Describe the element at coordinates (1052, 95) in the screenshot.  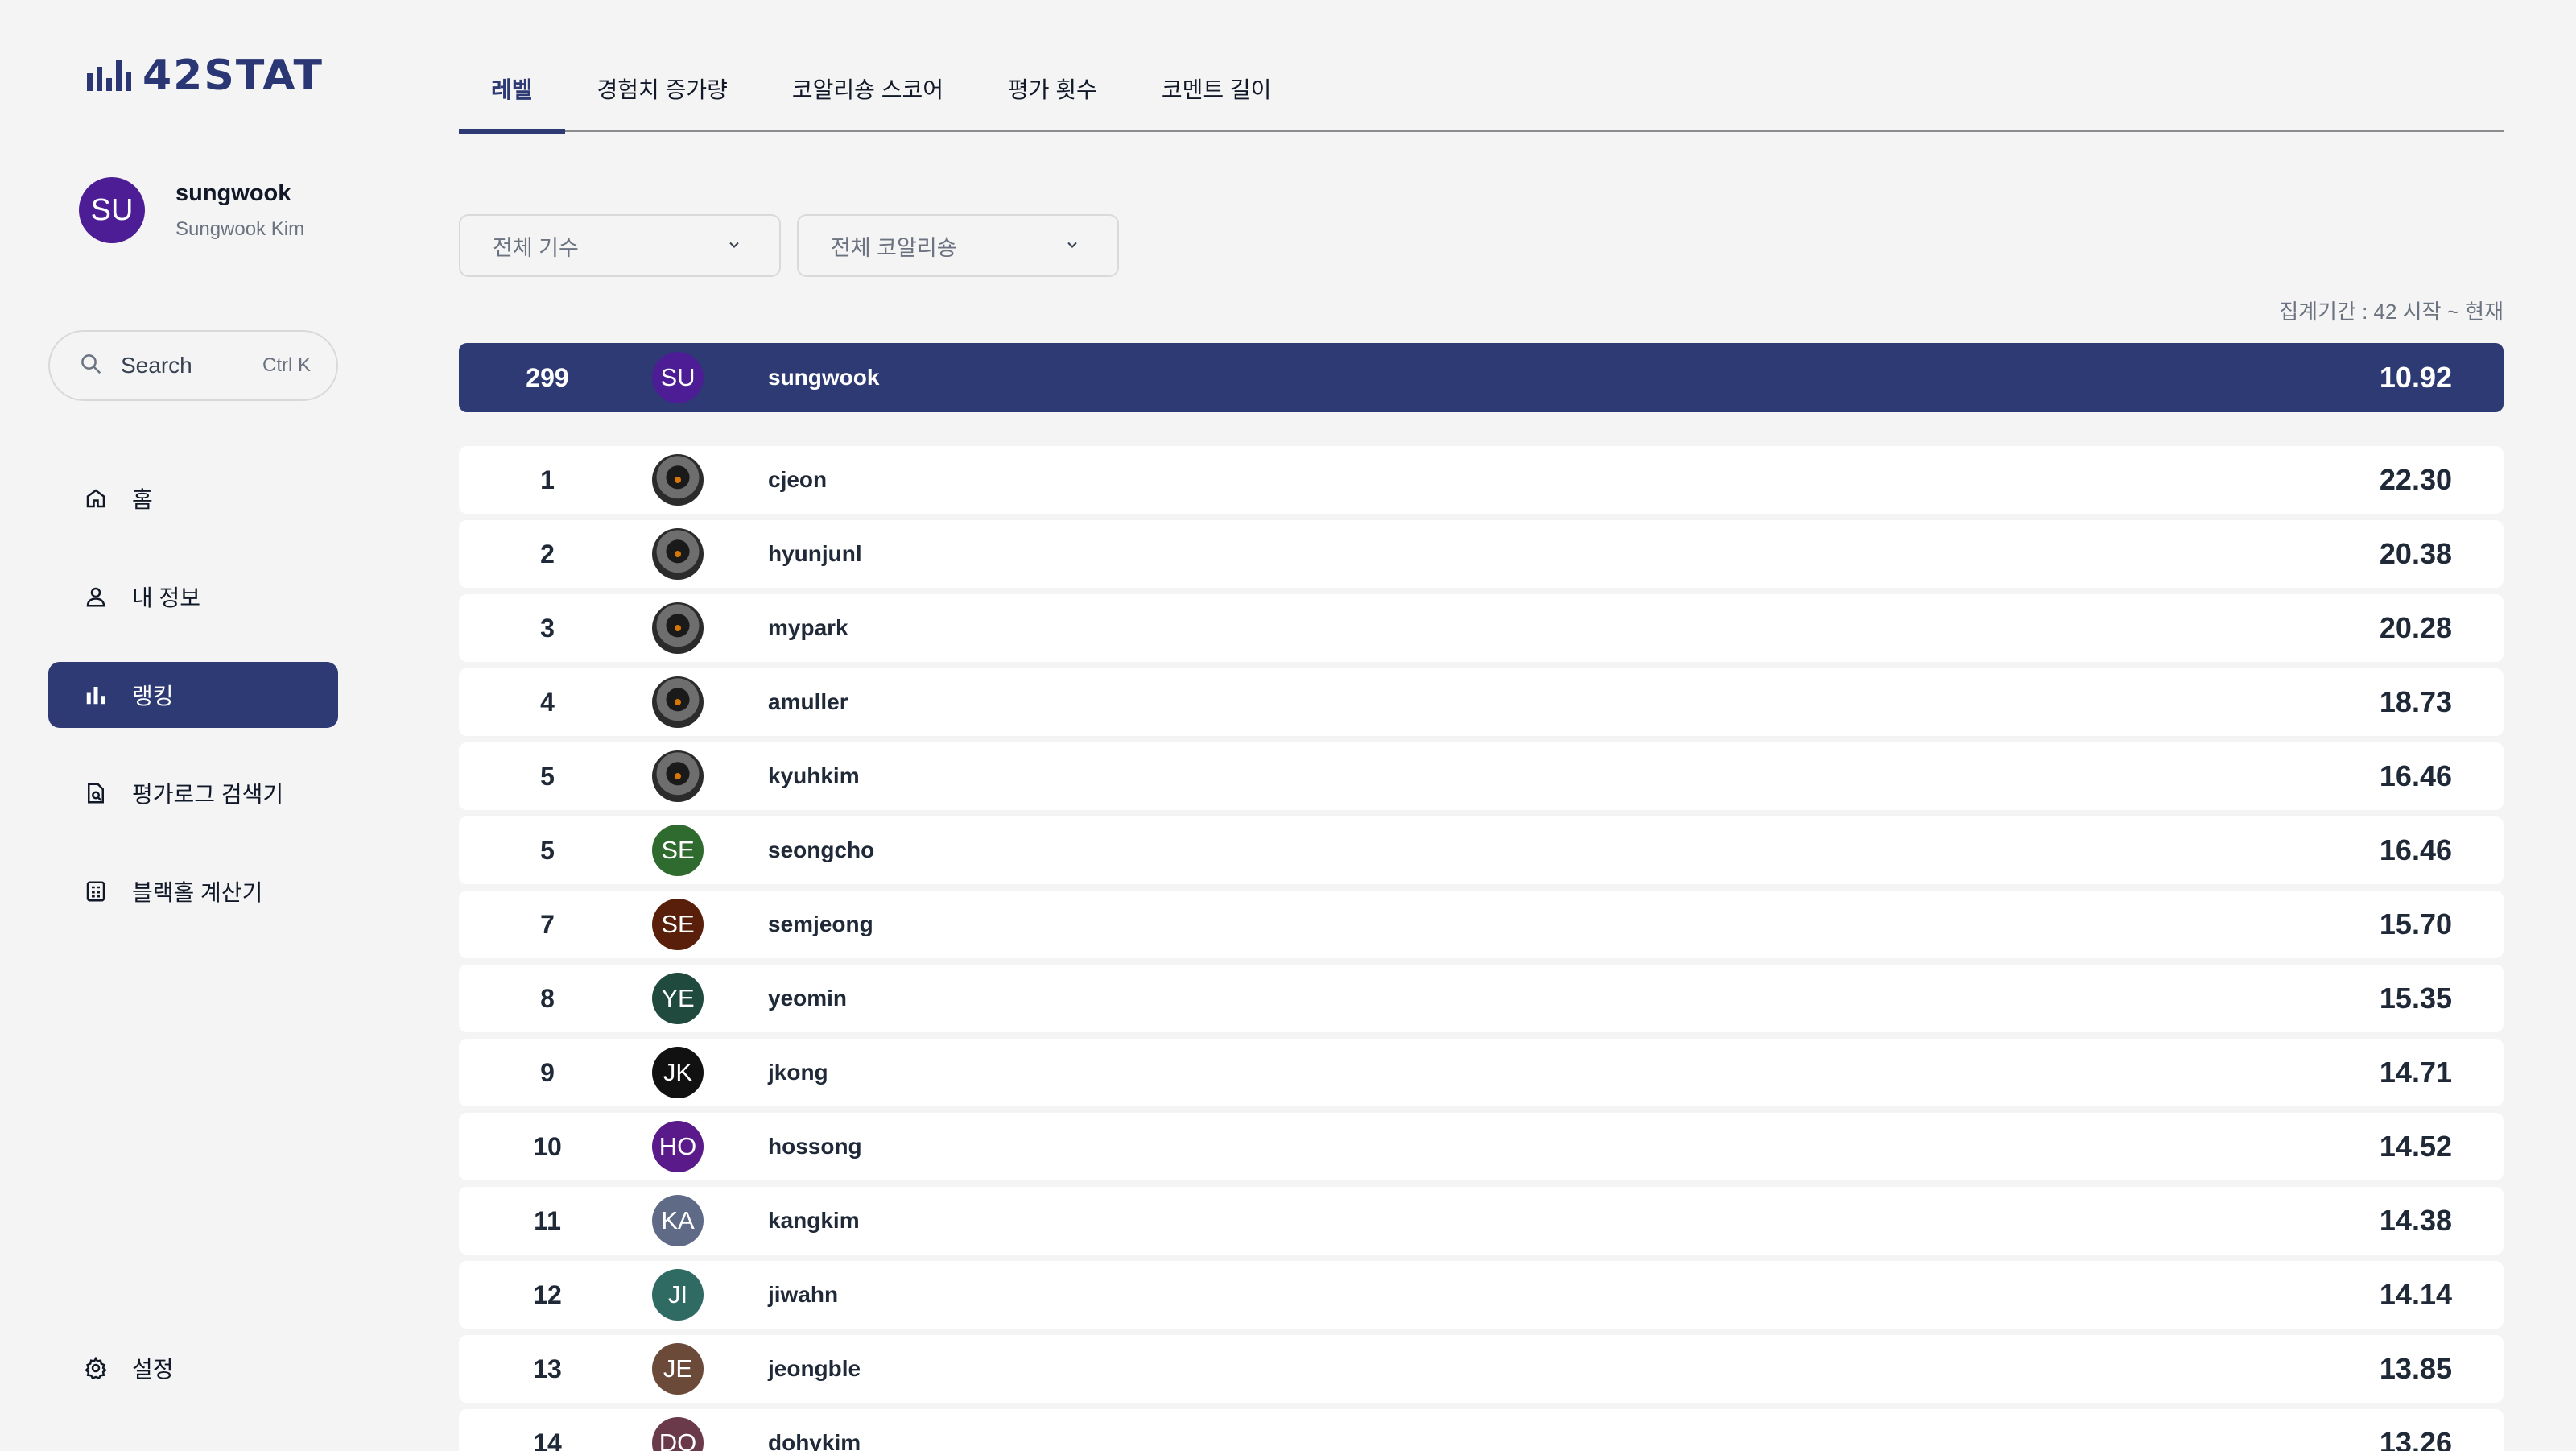
I see `tab-eval-count: 평가 횟수` at that location.